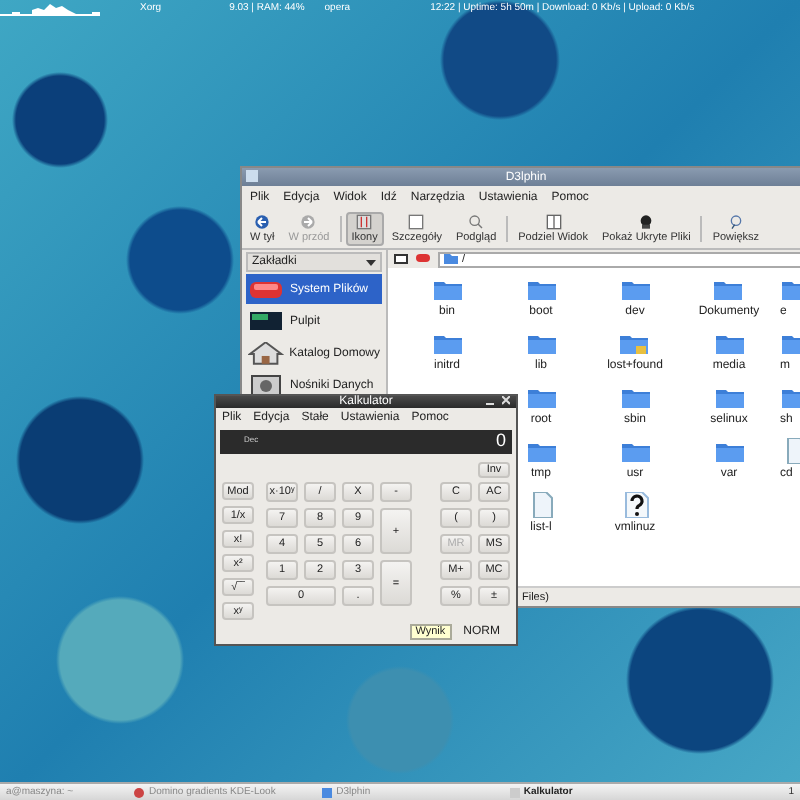 This screenshot has width=800, height=800. What do you see at coordinates (252, 176) in the screenshot?
I see `app-icon` at bounding box center [252, 176].